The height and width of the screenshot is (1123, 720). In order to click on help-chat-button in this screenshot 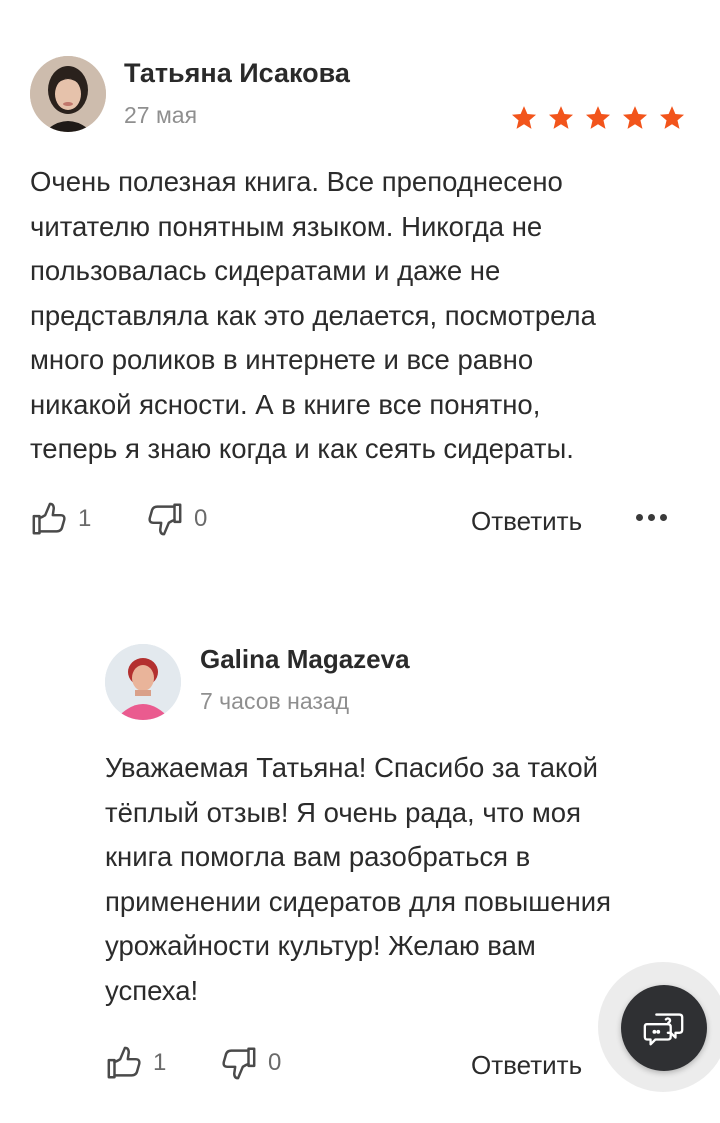, I will do `click(664, 1028)`.